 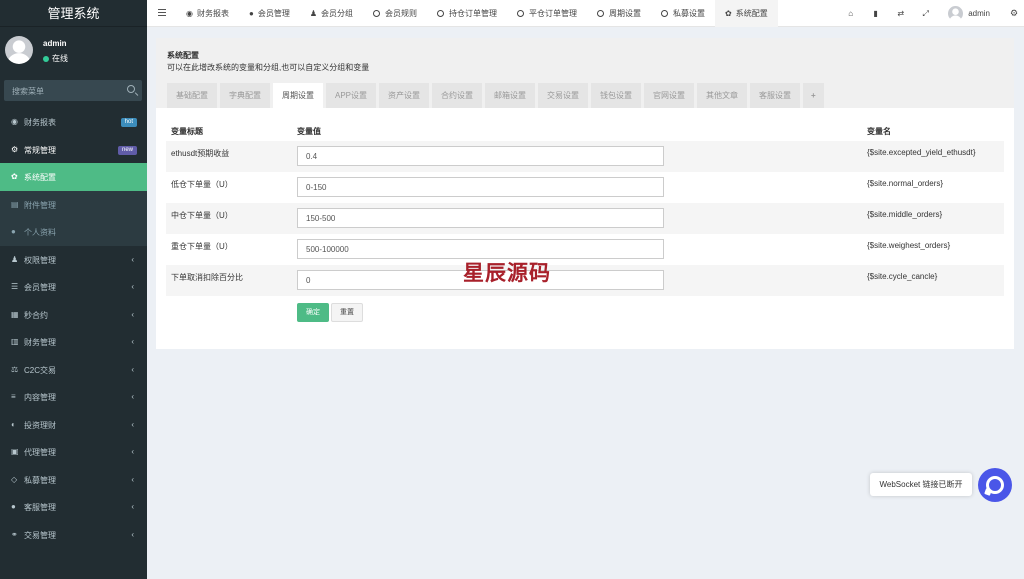 What do you see at coordinates (73, 177) in the screenshot?
I see `sidebar-item-system-config: ✿ 系统配置` at bounding box center [73, 177].